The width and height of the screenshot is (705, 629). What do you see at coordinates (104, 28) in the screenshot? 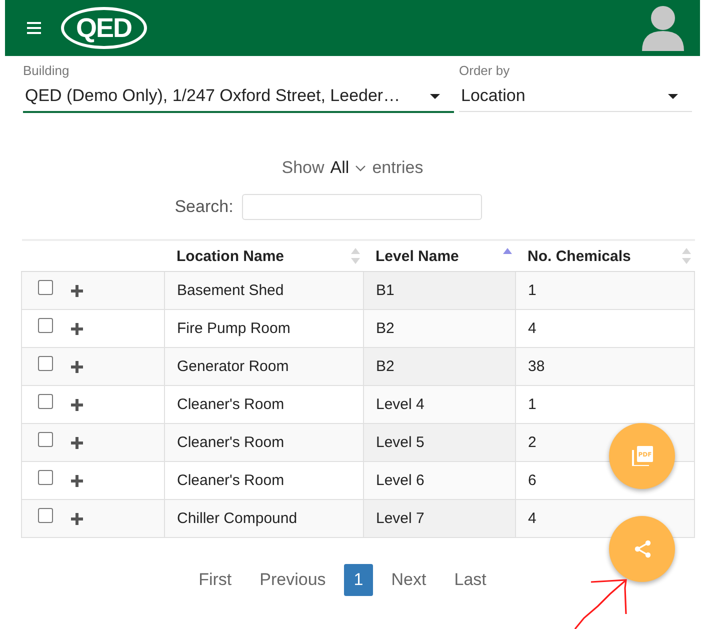
I see `logo: QED` at bounding box center [104, 28].